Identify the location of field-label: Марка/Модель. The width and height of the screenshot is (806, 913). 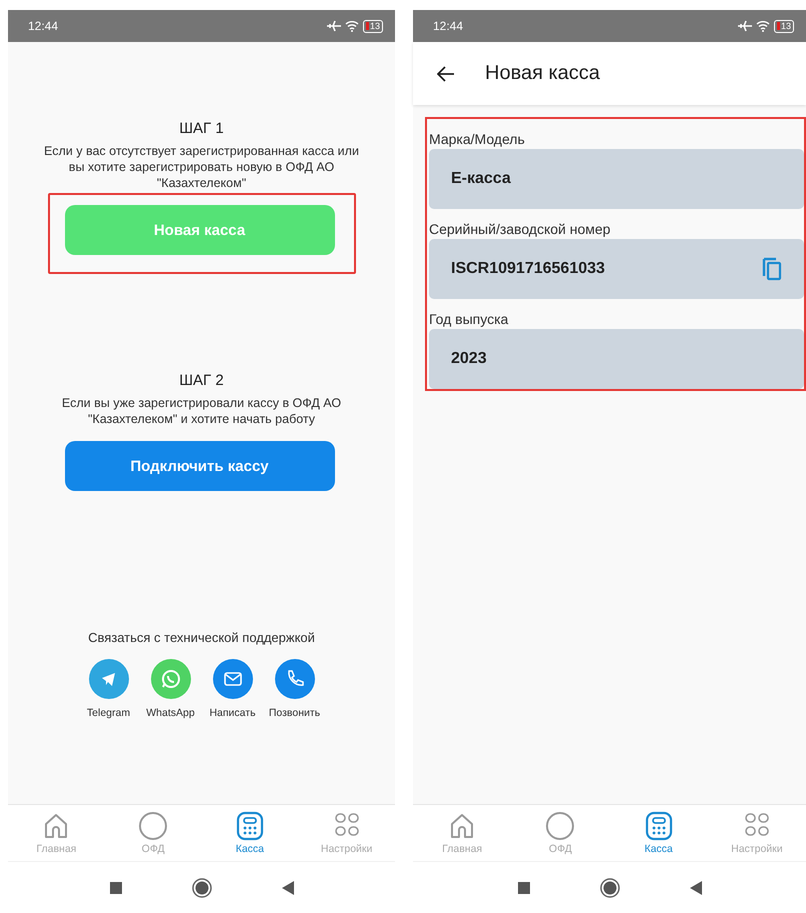
(477, 139).